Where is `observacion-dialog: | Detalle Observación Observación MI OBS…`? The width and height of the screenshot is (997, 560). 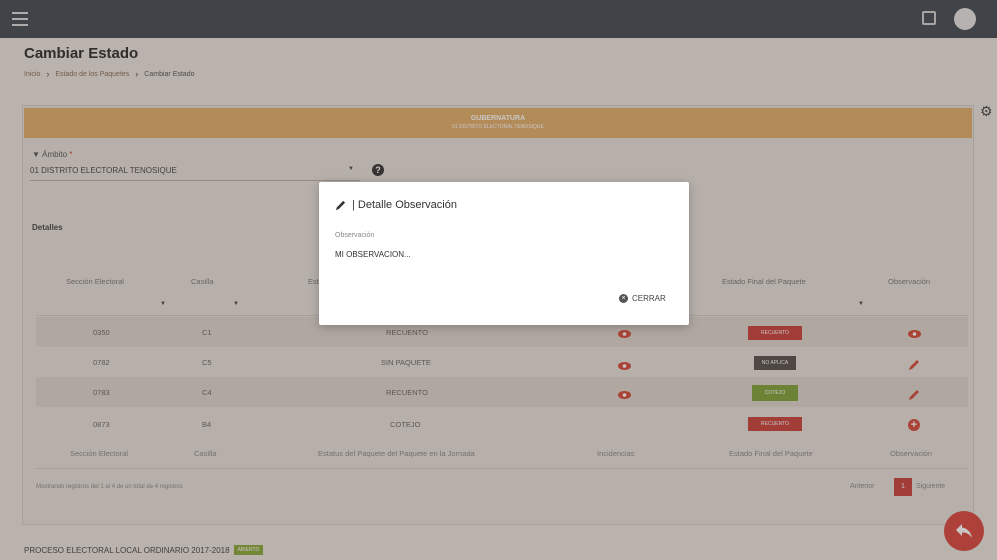 observacion-dialog: | Detalle Observación Observación MI OBS… is located at coordinates (504, 253).